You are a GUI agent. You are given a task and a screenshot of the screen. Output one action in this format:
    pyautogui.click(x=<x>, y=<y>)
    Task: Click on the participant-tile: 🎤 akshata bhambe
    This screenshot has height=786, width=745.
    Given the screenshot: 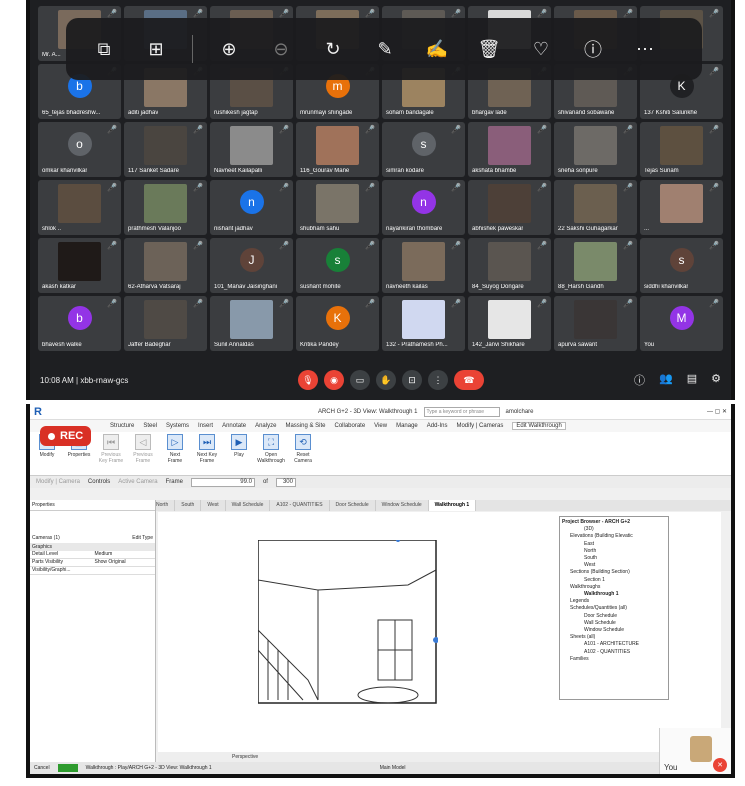 What is the action you would take?
    pyautogui.click(x=509, y=149)
    